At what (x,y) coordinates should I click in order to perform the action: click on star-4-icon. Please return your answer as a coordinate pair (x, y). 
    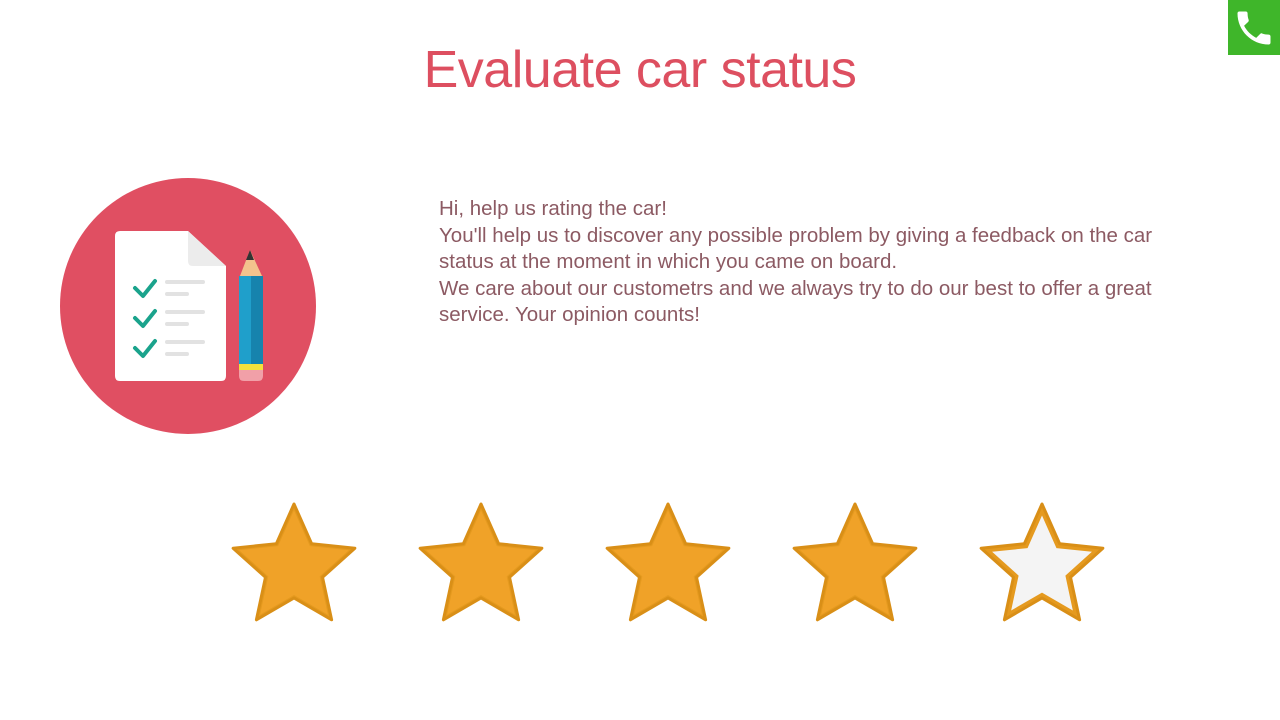
    Looking at the image, I should click on (855, 566).